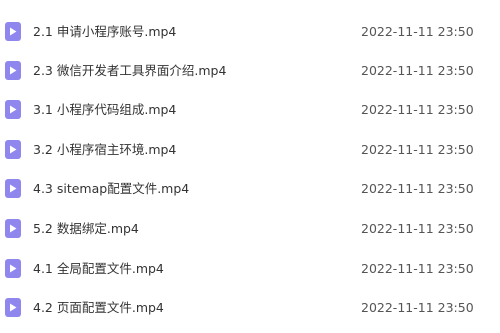 The width and height of the screenshot is (500, 333). What do you see at coordinates (130, 70) in the screenshot?
I see `file-name: 2.3 微信开发者工具界面介绍.mp4` at bounding box center [130, 70].